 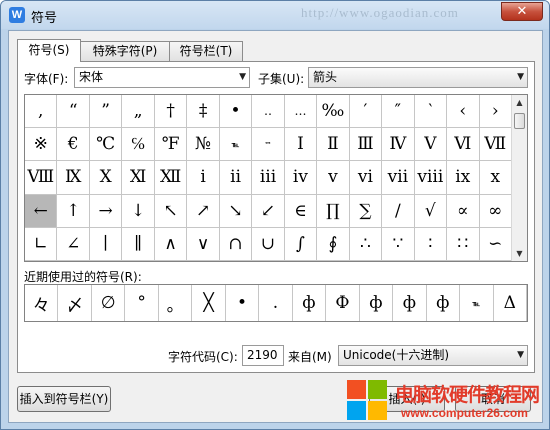 I want to click on recent-symbol-cell: •, so click(x=243, y=303).